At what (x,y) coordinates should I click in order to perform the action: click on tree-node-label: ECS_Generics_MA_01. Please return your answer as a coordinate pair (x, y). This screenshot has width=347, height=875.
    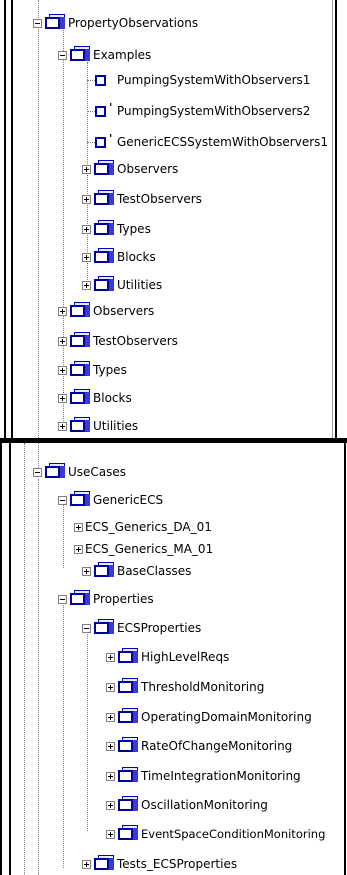
    Looking at the image, I should click on (149, 549).